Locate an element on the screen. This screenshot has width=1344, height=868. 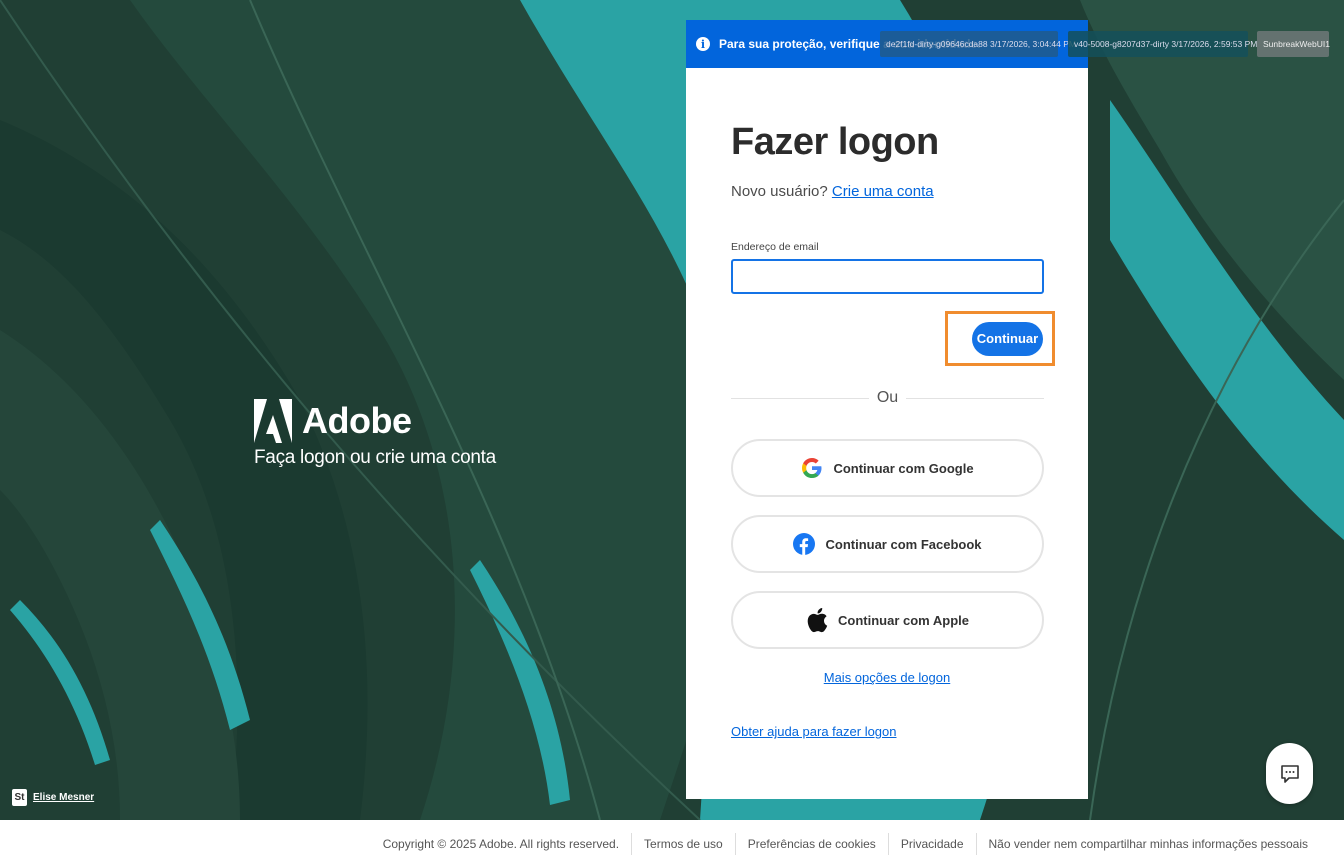
more-signin-options-link: Mais opções de logon is located at coordinates (887, 677).